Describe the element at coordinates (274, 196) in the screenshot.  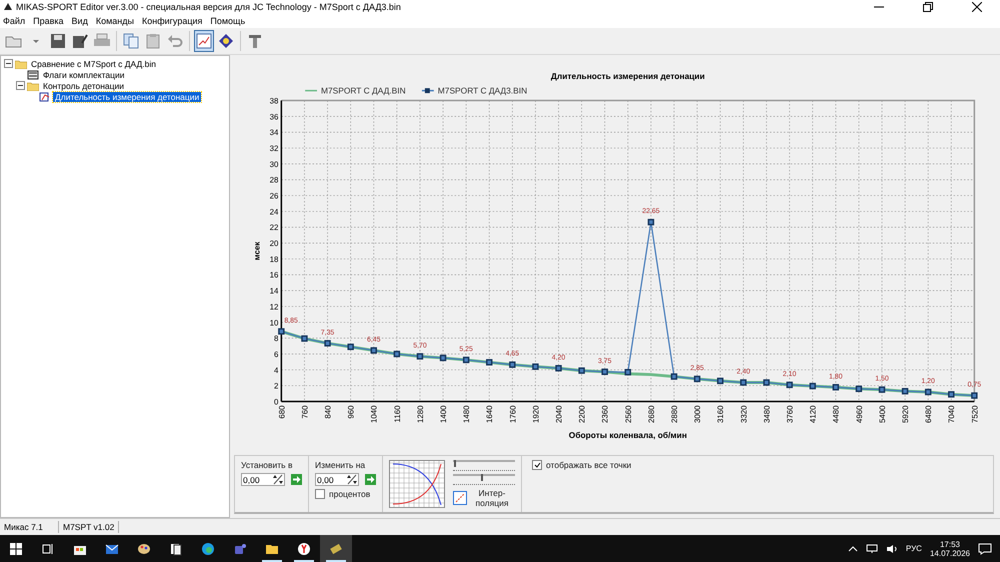
I see `y-tick-label: 26` at that location.